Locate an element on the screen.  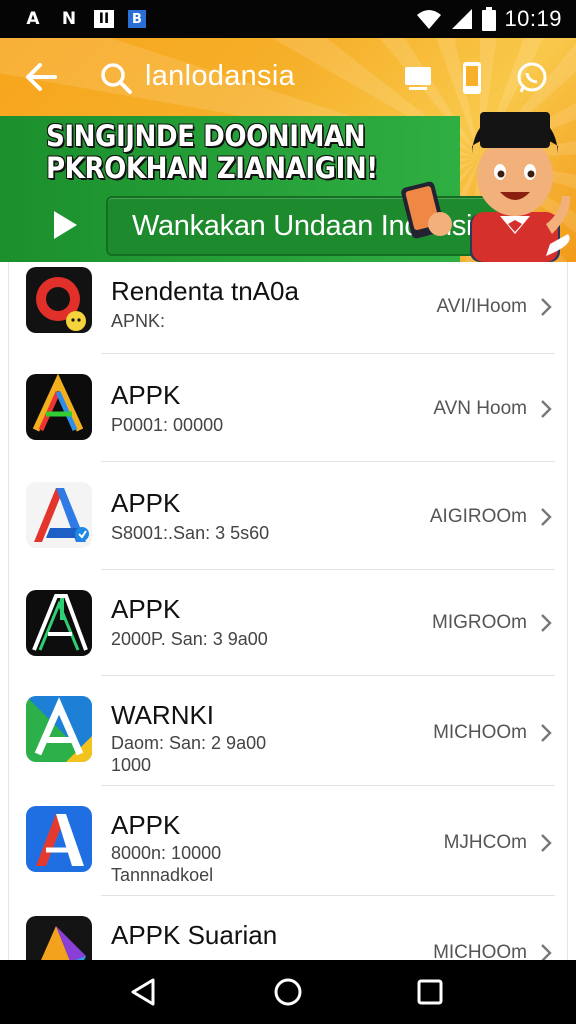
mascot-illustration is located at coordinates (486, 187).